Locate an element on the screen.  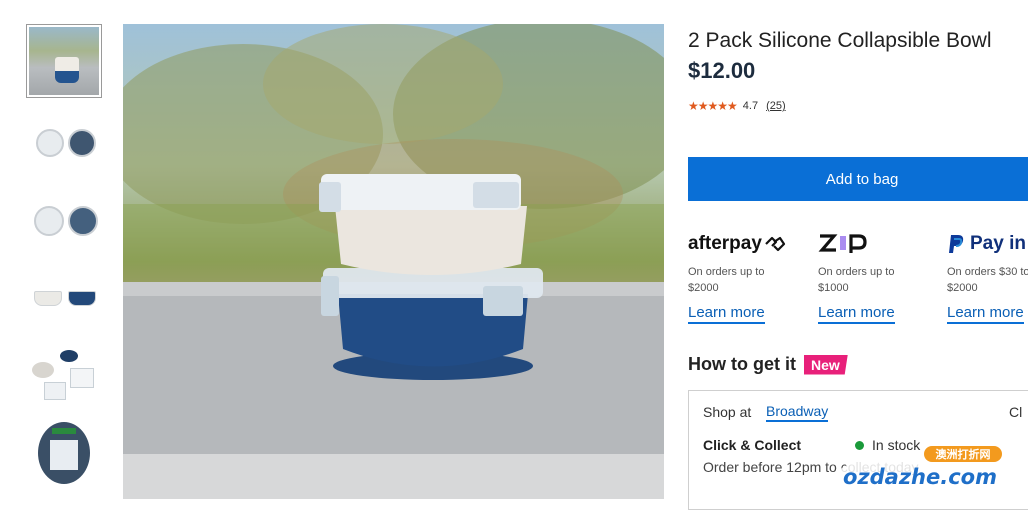
afterpay-arrows-icon is located at coordinates (775, 244).